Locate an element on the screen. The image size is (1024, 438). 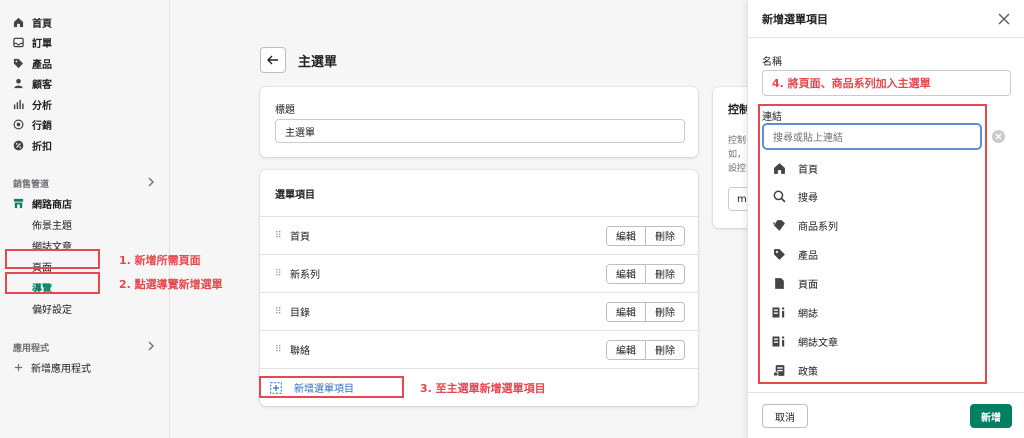
add-app-link: 新增應用程式 is located at coordinates (84, 367).